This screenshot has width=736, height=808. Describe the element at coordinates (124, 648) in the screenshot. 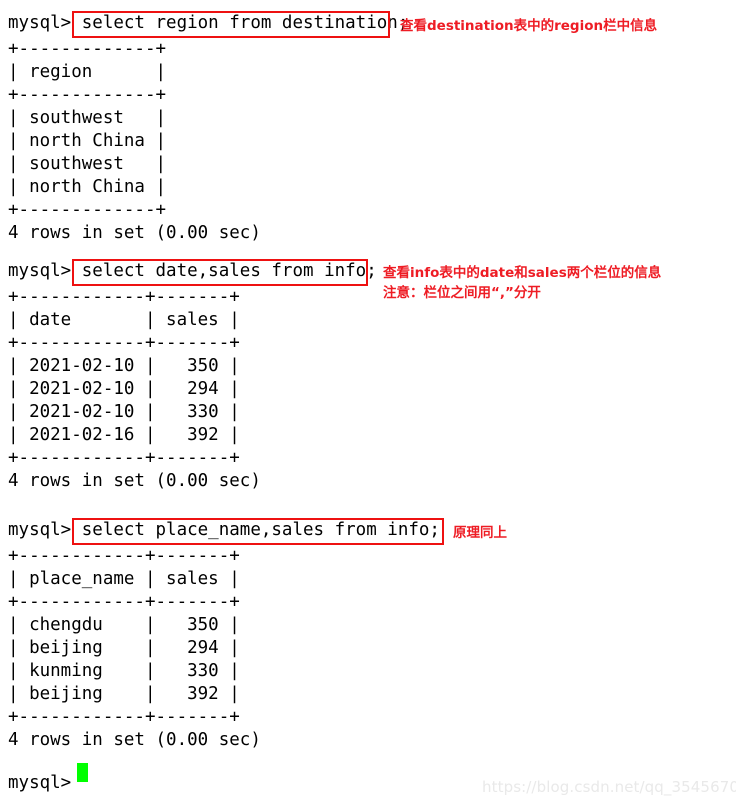

I see `terminal-line: | beijing | 294 |` at that location.